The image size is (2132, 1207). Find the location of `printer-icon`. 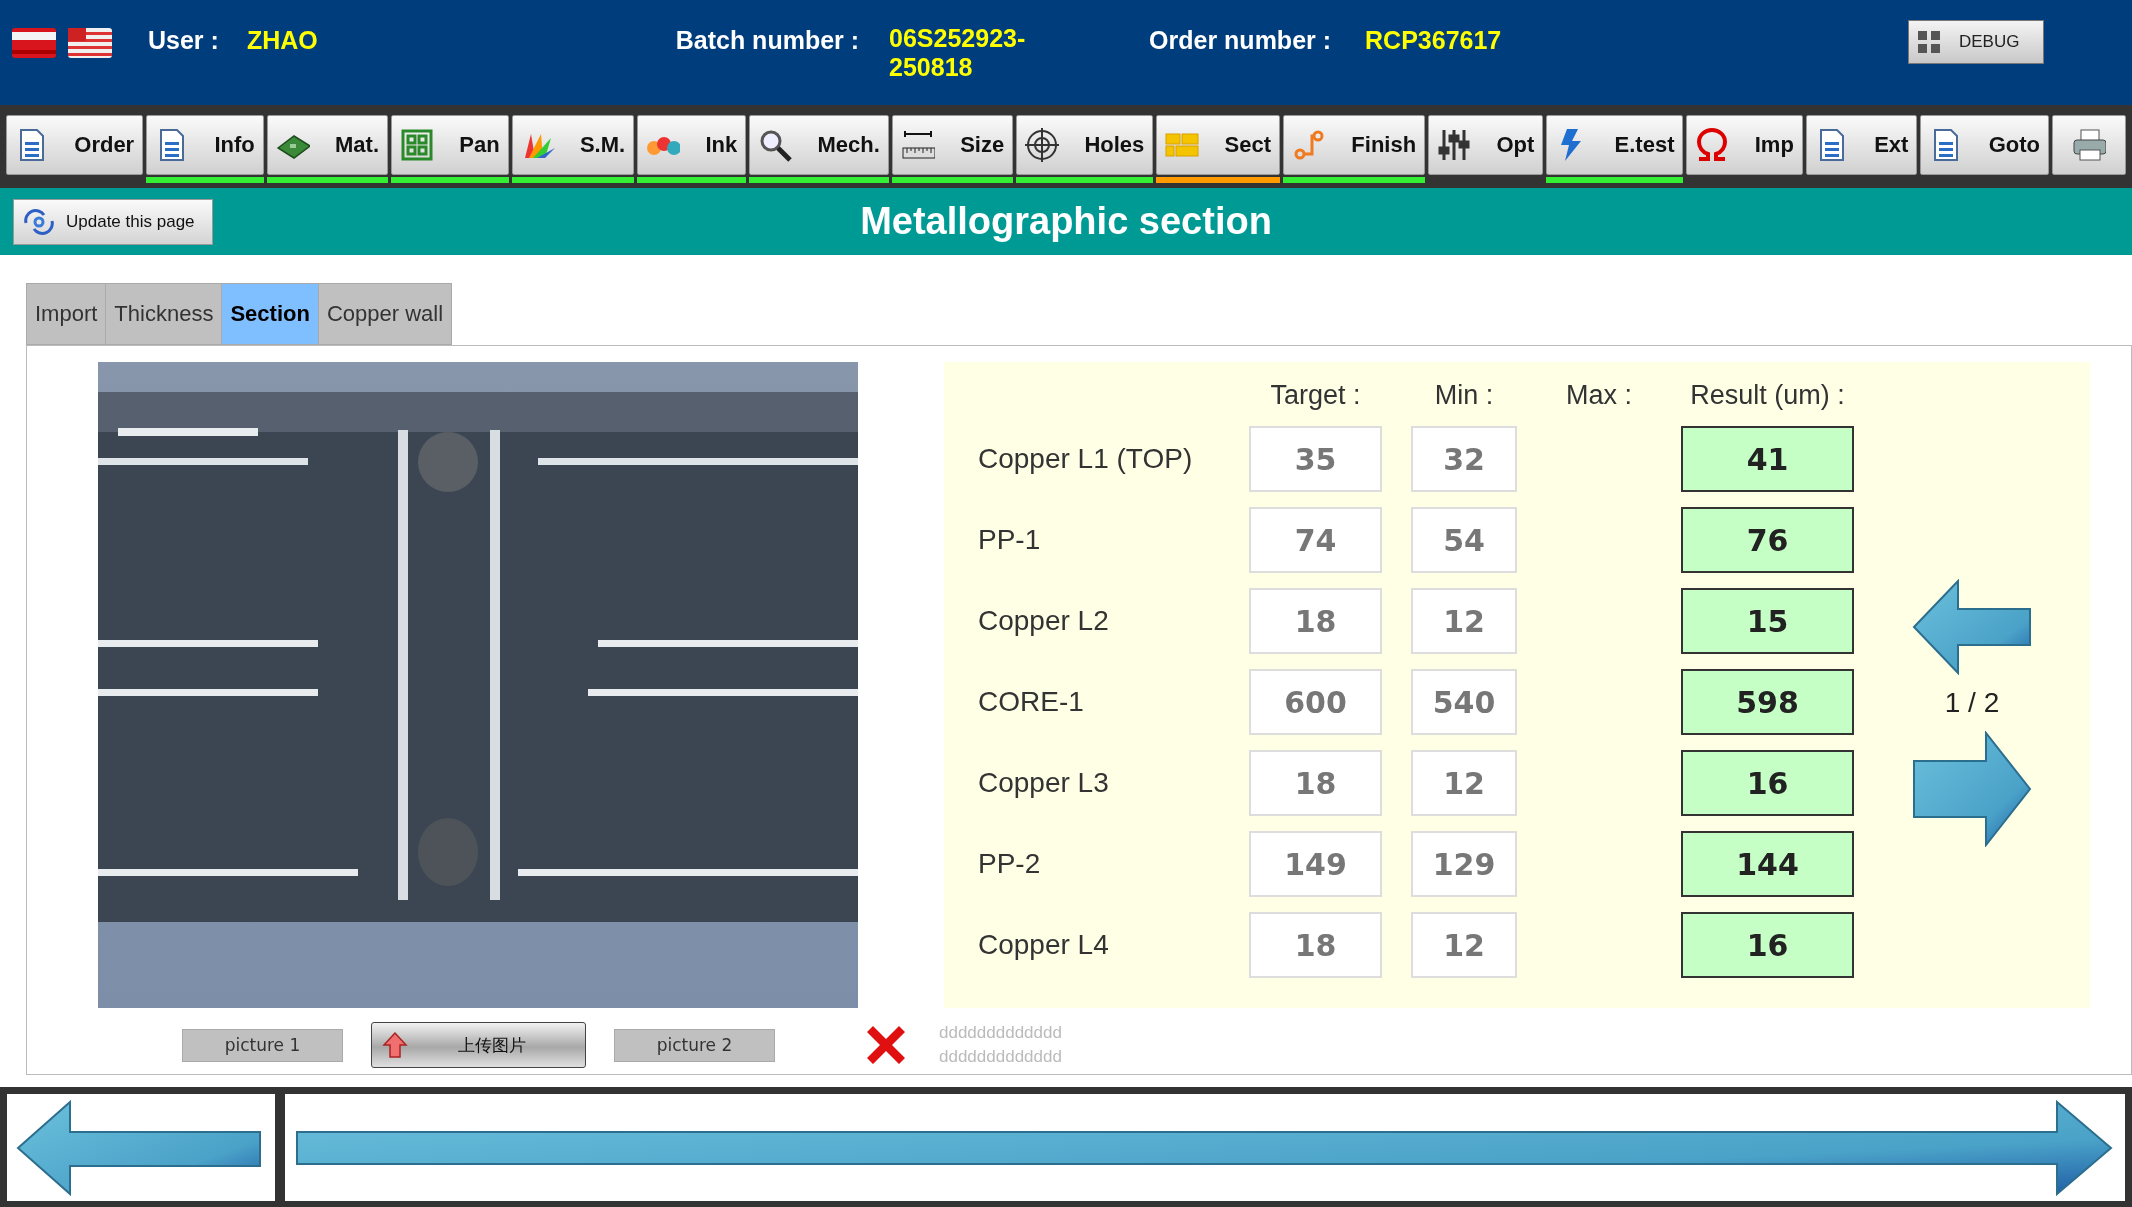

printer-icon is located at coordinates (2089, 145).